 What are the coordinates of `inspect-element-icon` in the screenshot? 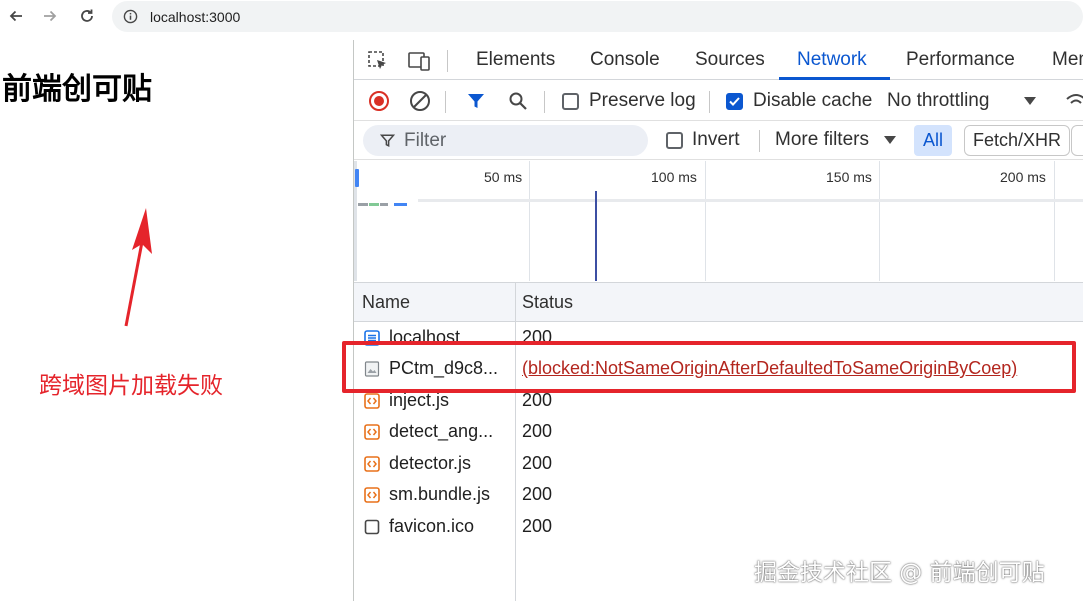 It's located at (378, 61).